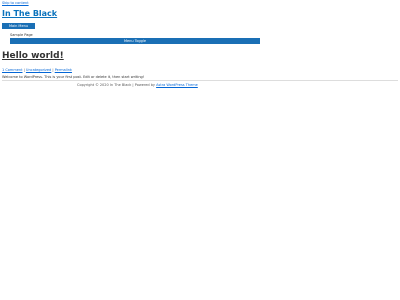 This screenshot has width=400, height=300. I want to click on theme-link: Astra WordPress Theme, so click(177, 85).